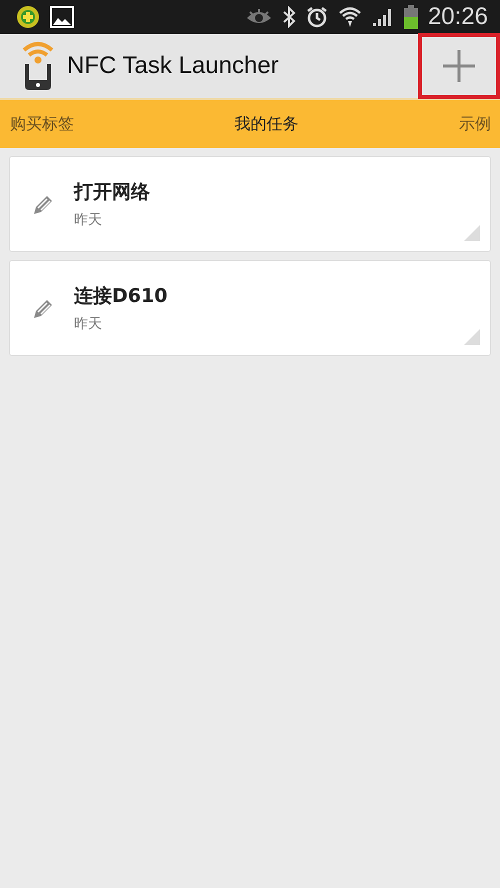 This screenshot has height=888, width=500. What do you see at coordinates (289, 17) in the screenshot?
I see `bluetooth-icon` at bounding box center [289, 17].